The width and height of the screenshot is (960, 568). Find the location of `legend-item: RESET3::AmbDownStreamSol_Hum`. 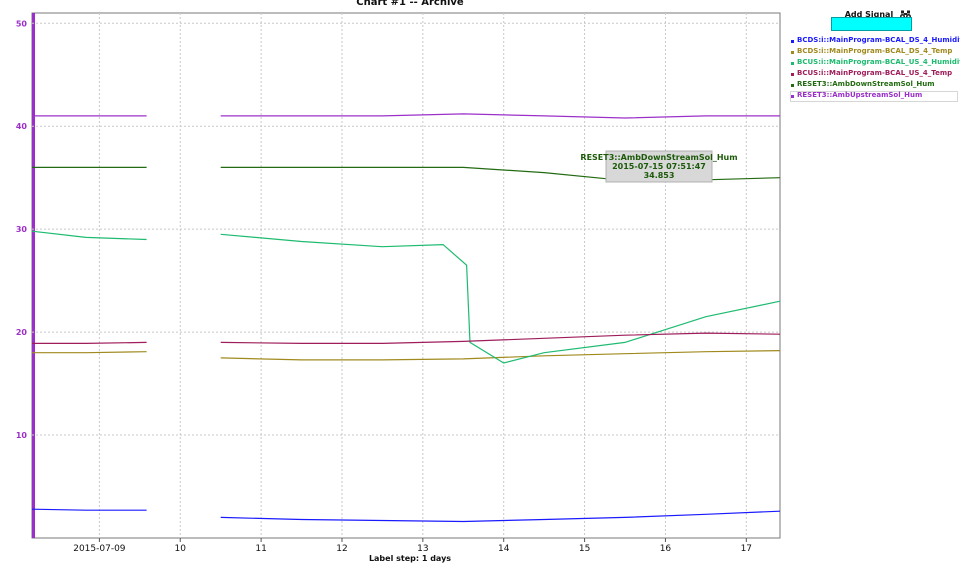

legend-item: RESET3::AmbDownStreamSol_Hum is located at coordinates (874, 85).